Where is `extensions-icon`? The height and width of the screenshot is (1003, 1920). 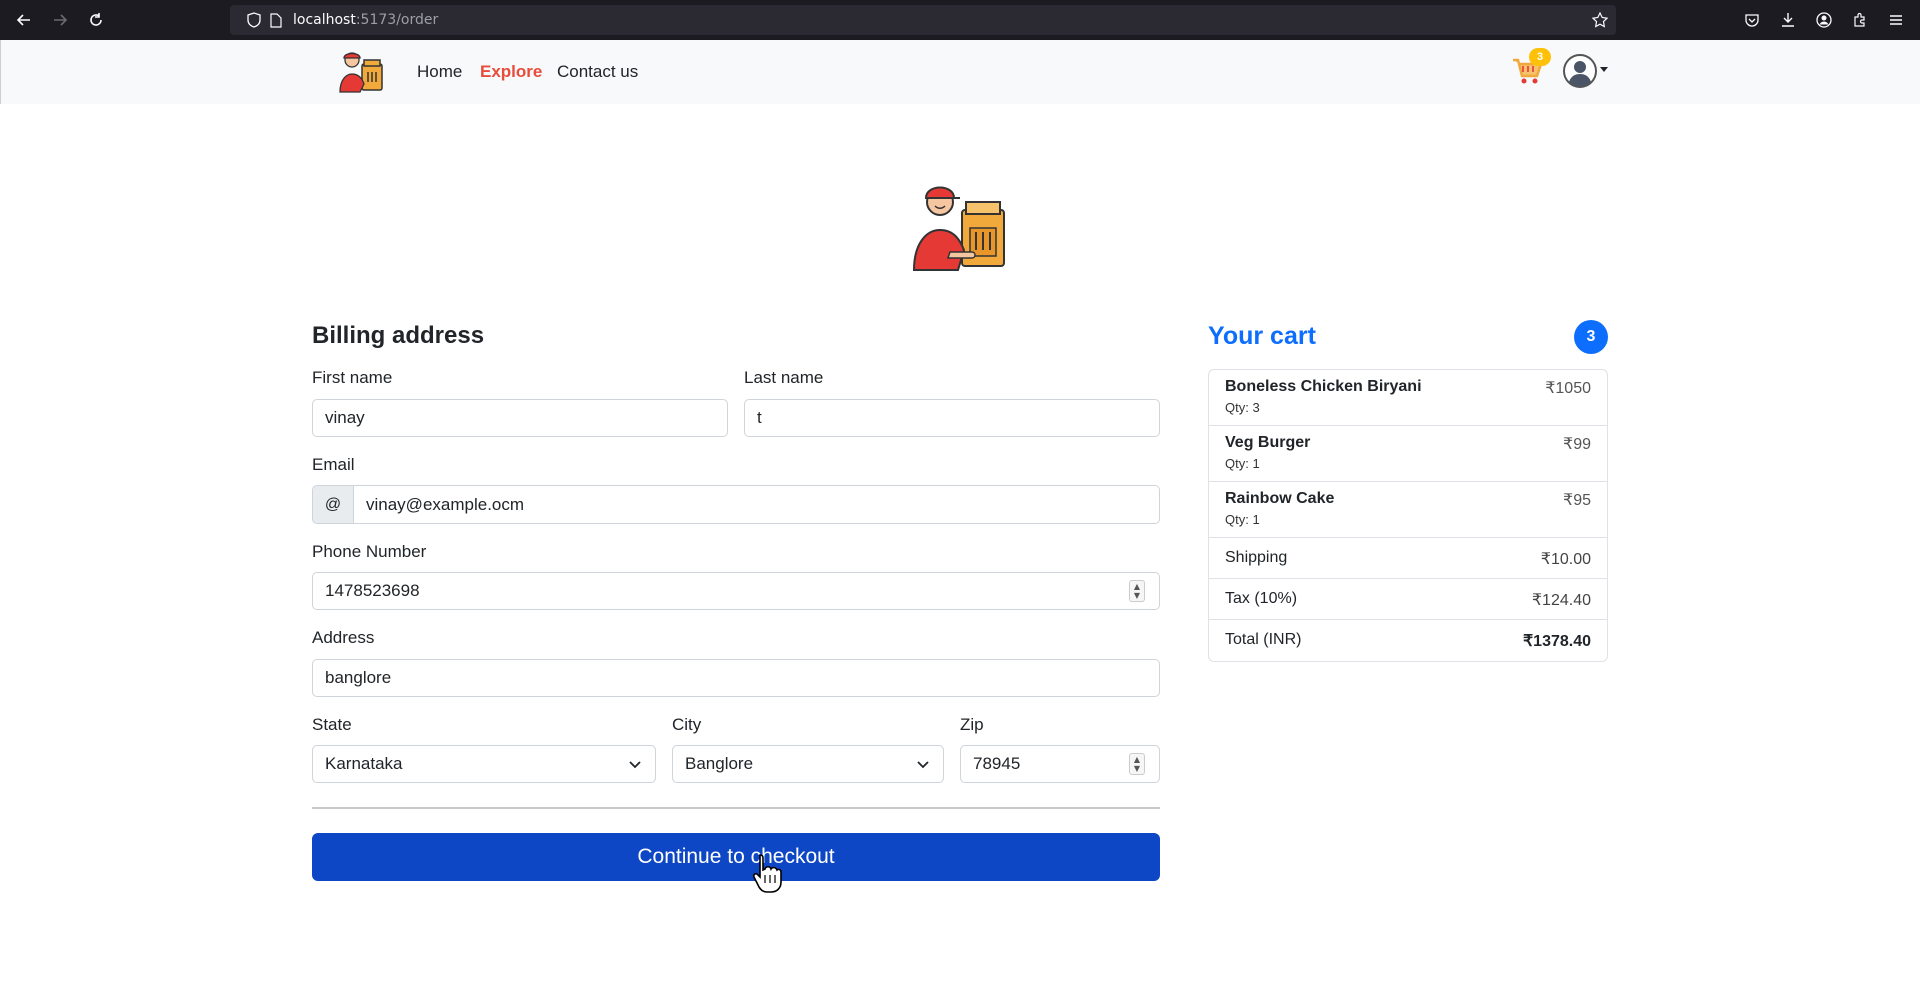
extensions-icon is located at coordinates (1860, 20).